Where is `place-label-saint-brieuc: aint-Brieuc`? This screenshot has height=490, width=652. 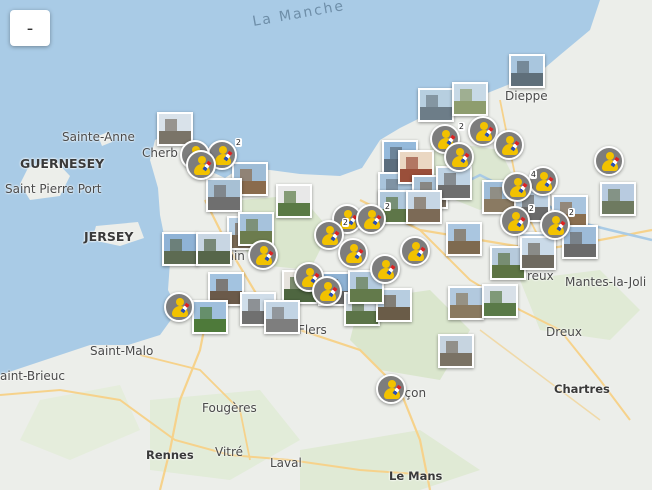 place-label-saint-brieuc: aint-Brieuc is located at coordinates (32, 376).